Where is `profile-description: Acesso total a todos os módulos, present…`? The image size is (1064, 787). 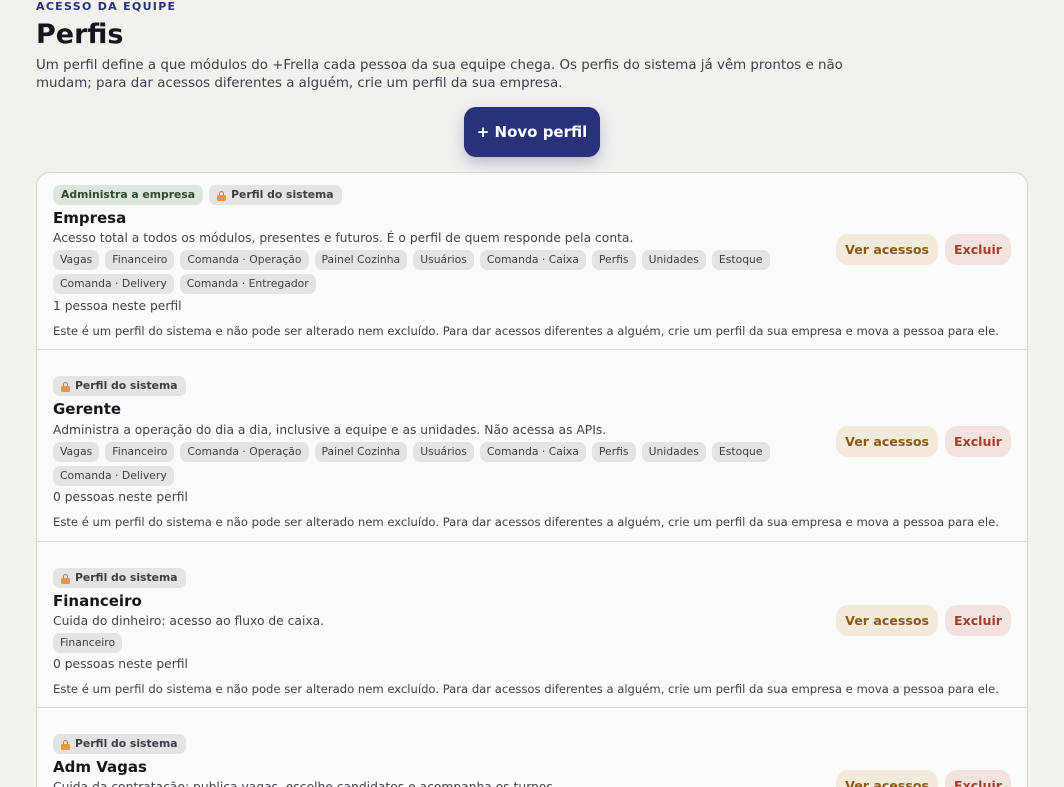
profile-description: Acesso total a todos os módulos, present… is located at coordinates (343, 238).